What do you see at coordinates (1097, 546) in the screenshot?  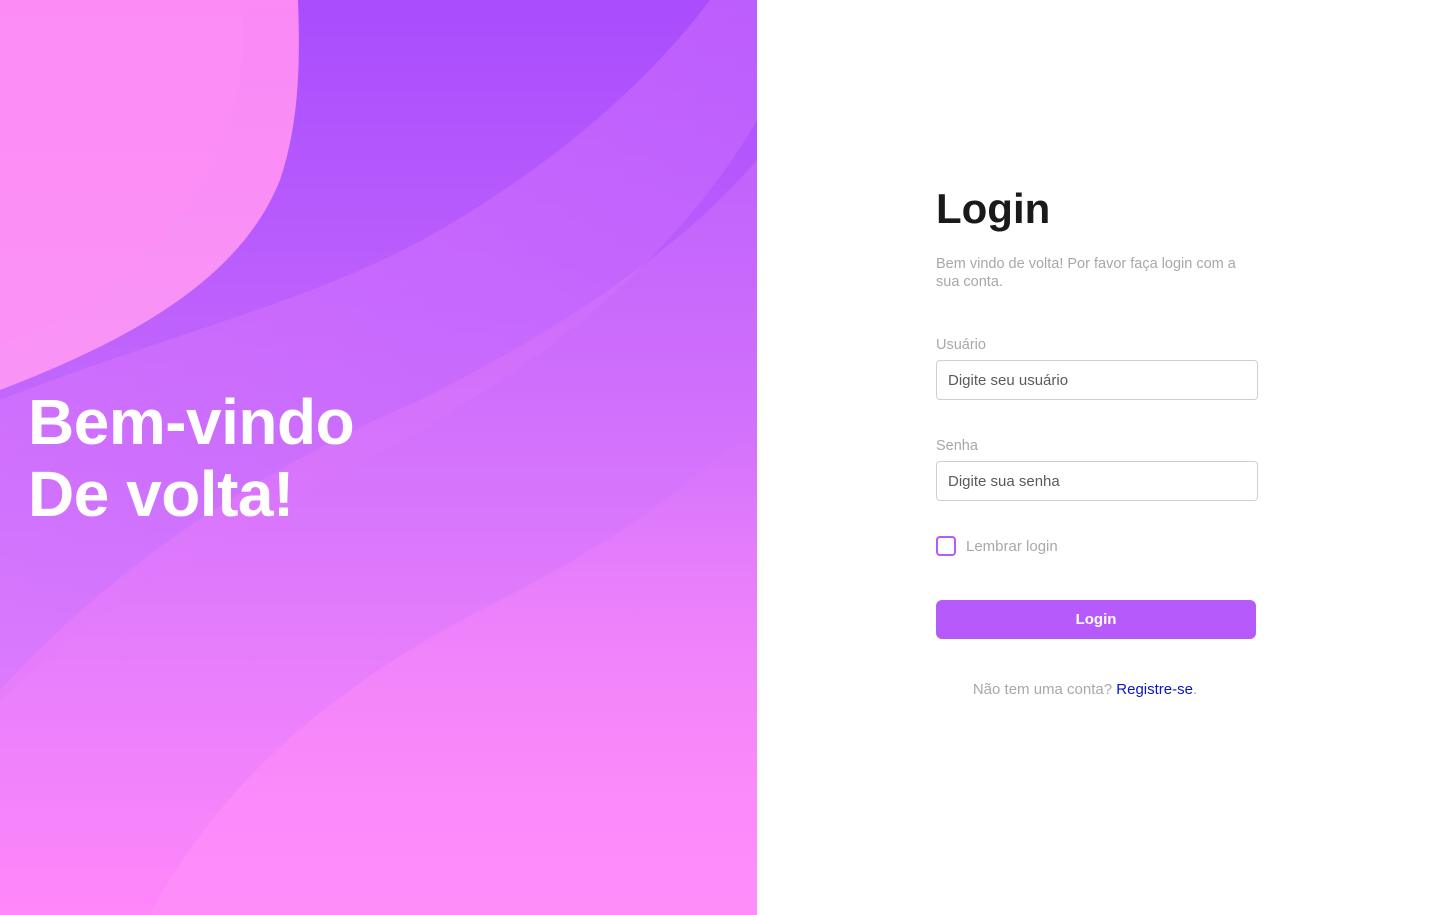 I see `remember-login-row: Lembrar login` at bounding box center [1097, 546].